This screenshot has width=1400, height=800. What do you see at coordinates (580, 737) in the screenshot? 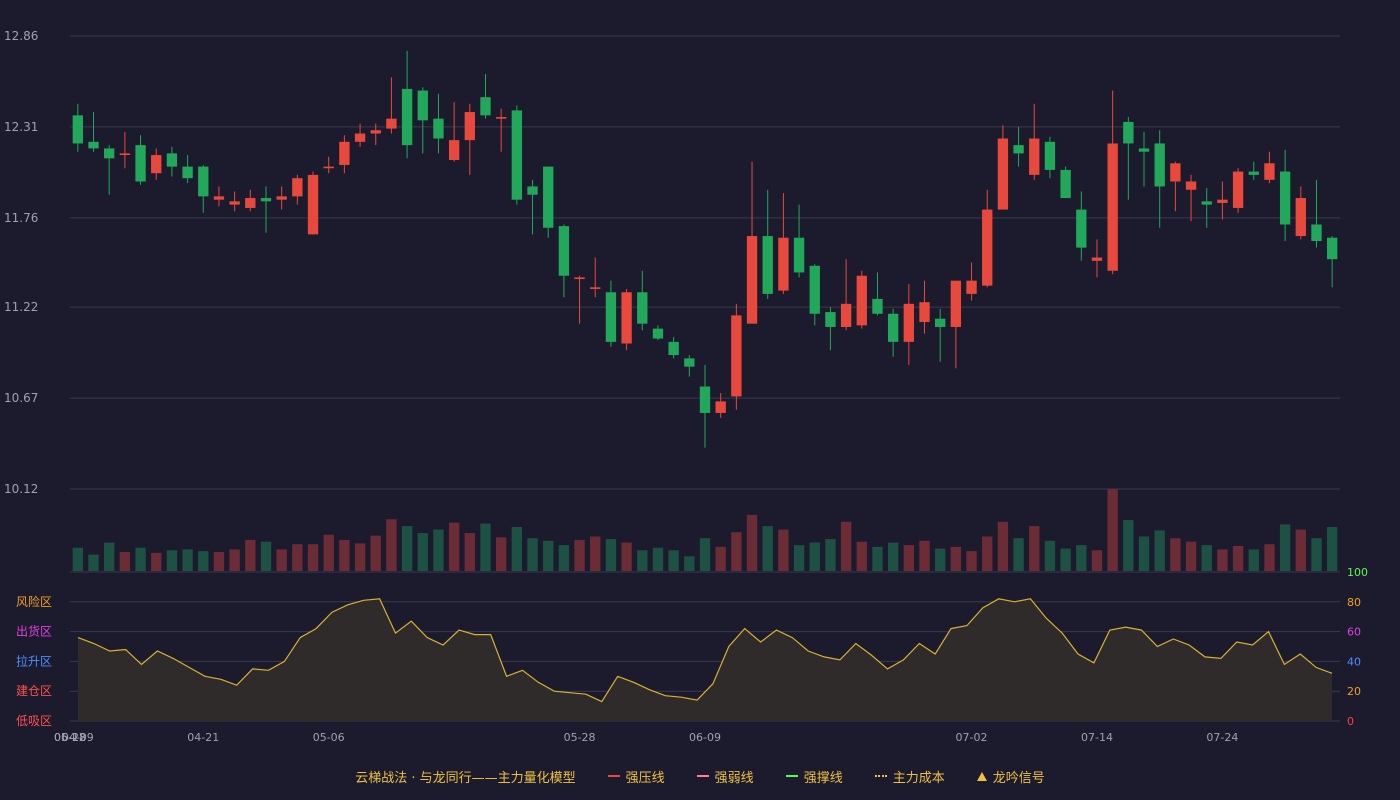
I see `x-tick-label: 05-28` at bounding box center [580, 737].